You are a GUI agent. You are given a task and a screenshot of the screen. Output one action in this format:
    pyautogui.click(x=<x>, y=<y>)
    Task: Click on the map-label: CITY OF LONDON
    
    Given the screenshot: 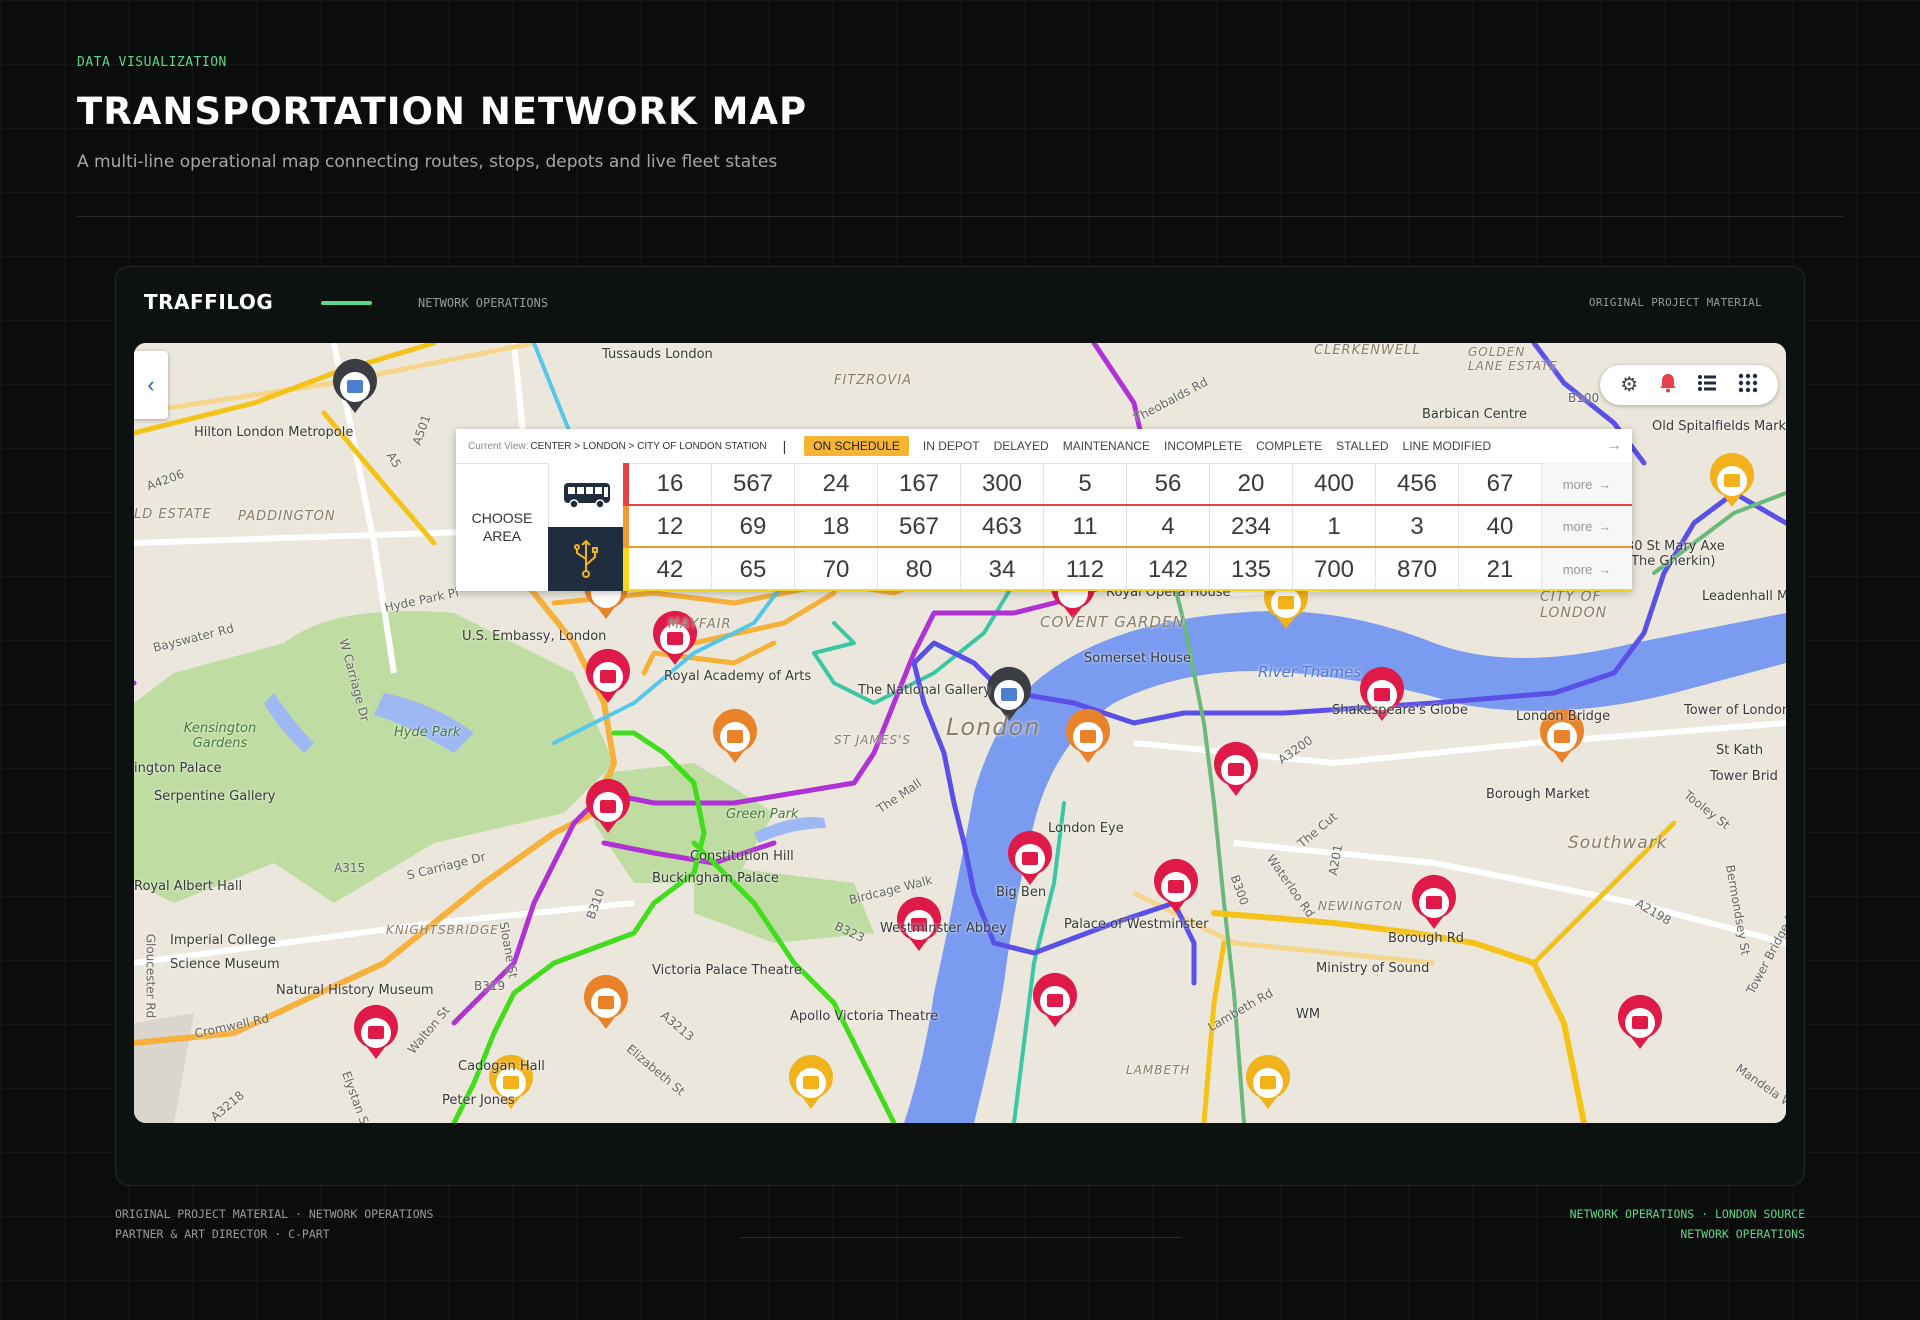 What is the action you would take?
    pyautogui.click(x=1574, y=605)
    